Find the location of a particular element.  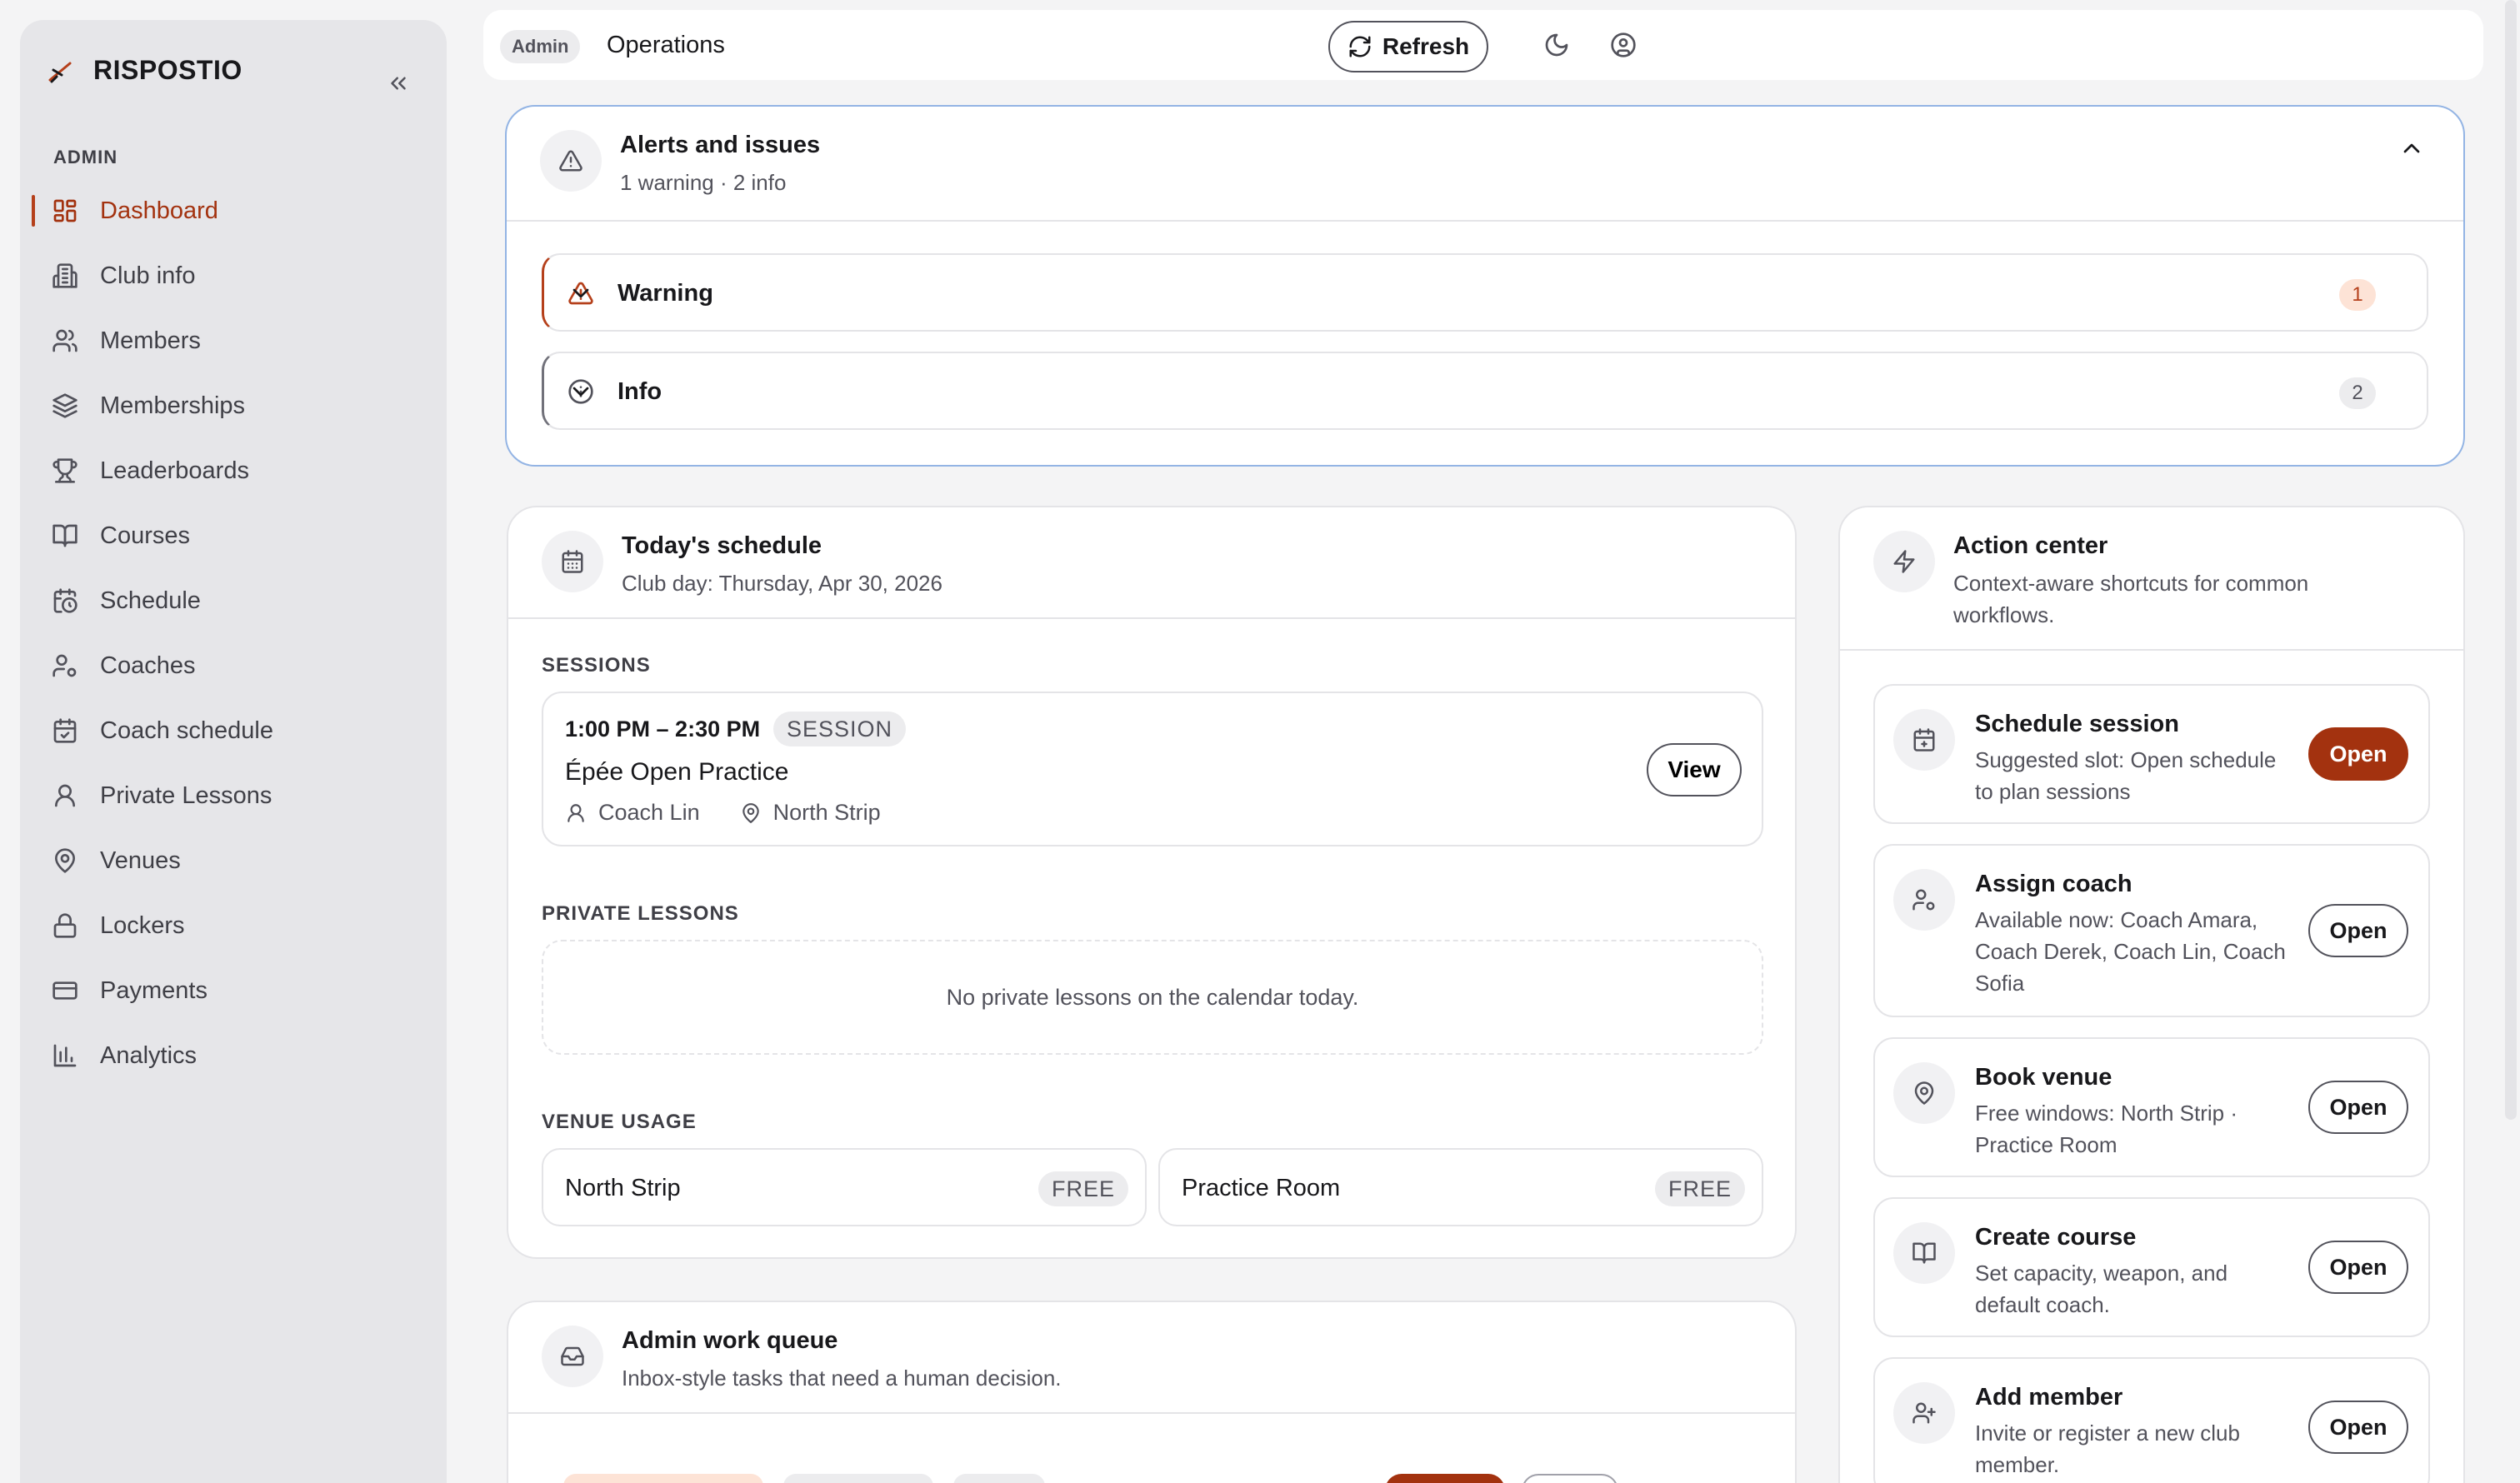

bar-chart-icon is located at coordinates (65, 1056).